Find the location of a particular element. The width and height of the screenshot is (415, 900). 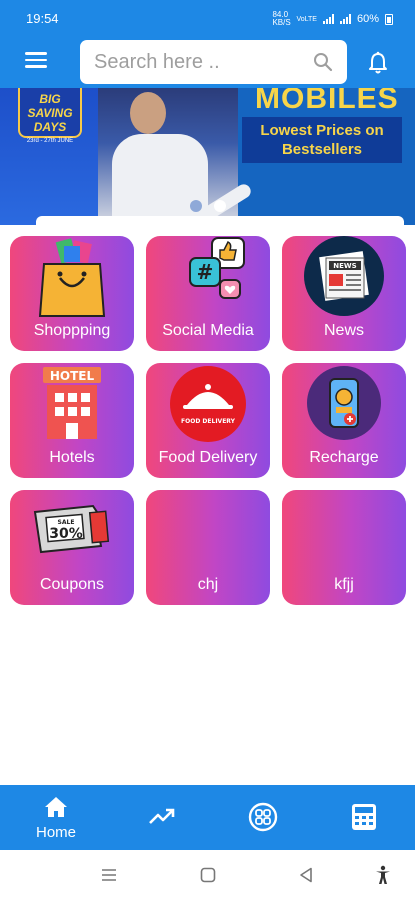

search-bar is located at coordinates (213, 62).